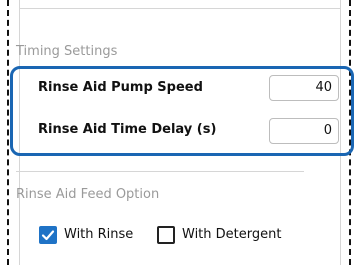 The width and height of the screenshot is (359, 265). What do you see at coordinates (166, 235) in the screenshot?
I see `with-detergent-checkbox` at bounding box center [166, 235].